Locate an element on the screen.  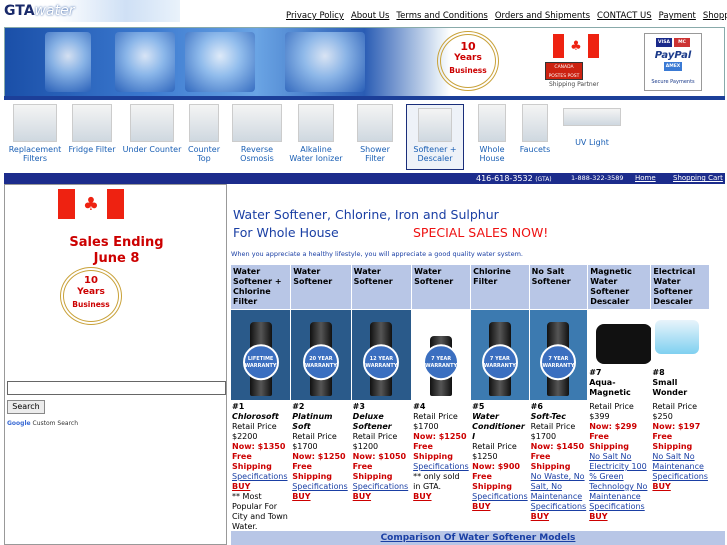
product-header: Chlorine Filter is located at coordinates (500, 287).